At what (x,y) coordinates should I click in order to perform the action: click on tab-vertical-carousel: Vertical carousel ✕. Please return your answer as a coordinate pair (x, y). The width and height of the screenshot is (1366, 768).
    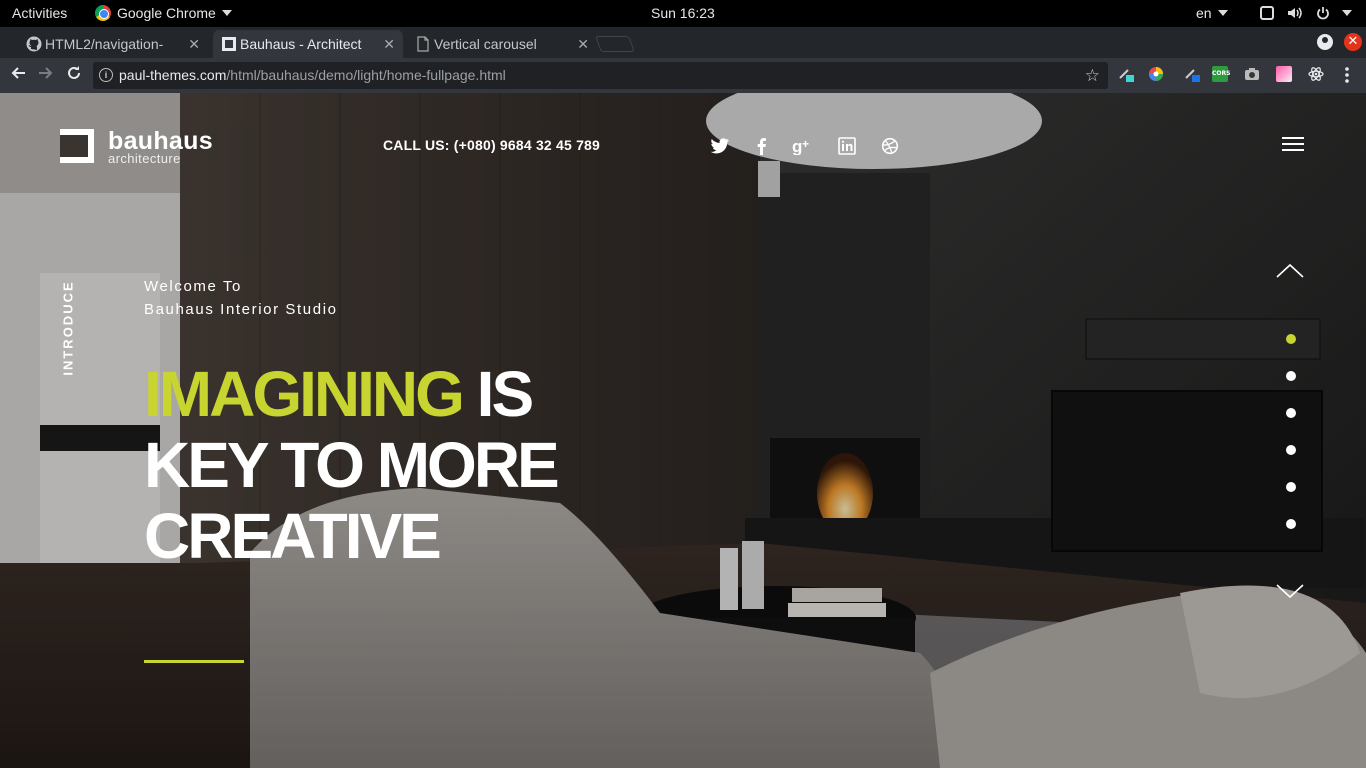
    Looking at the image, I should click on (502, 44).